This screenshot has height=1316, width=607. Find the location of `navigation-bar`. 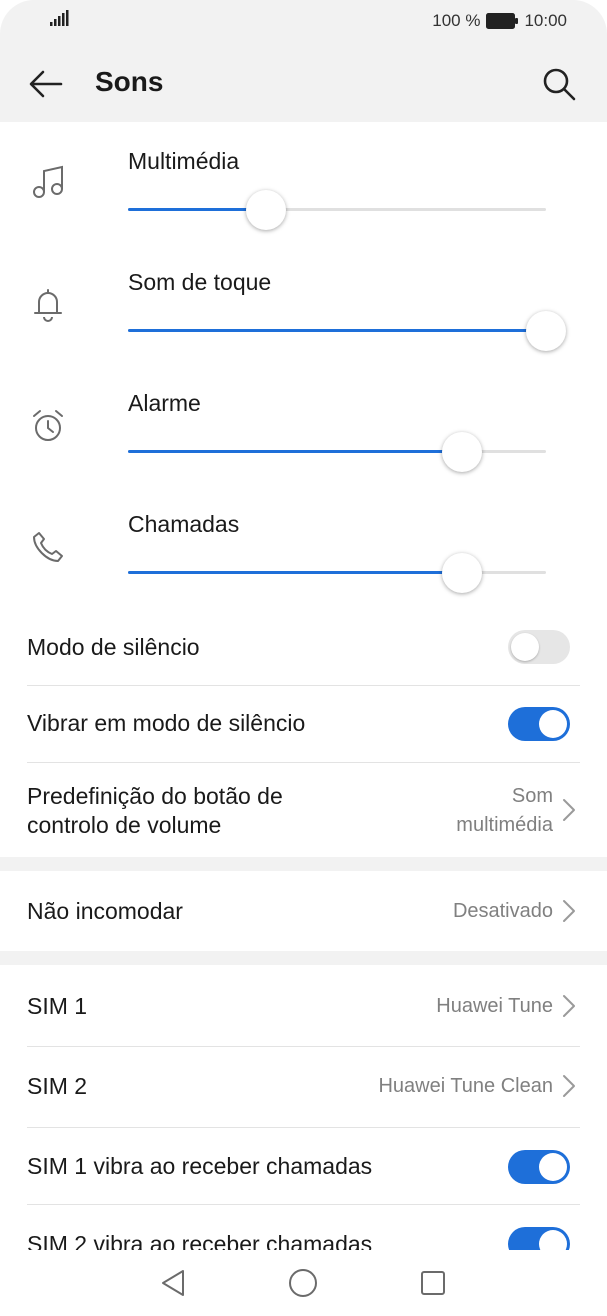

navigation-bar is located at coordinates (303, 1283).